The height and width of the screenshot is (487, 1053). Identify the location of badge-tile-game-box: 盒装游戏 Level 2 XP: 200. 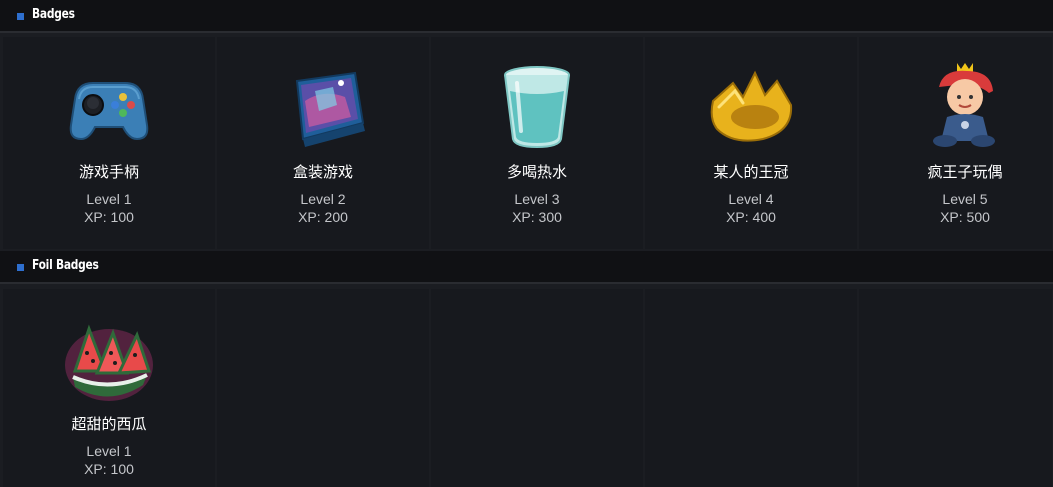
(323, 143).